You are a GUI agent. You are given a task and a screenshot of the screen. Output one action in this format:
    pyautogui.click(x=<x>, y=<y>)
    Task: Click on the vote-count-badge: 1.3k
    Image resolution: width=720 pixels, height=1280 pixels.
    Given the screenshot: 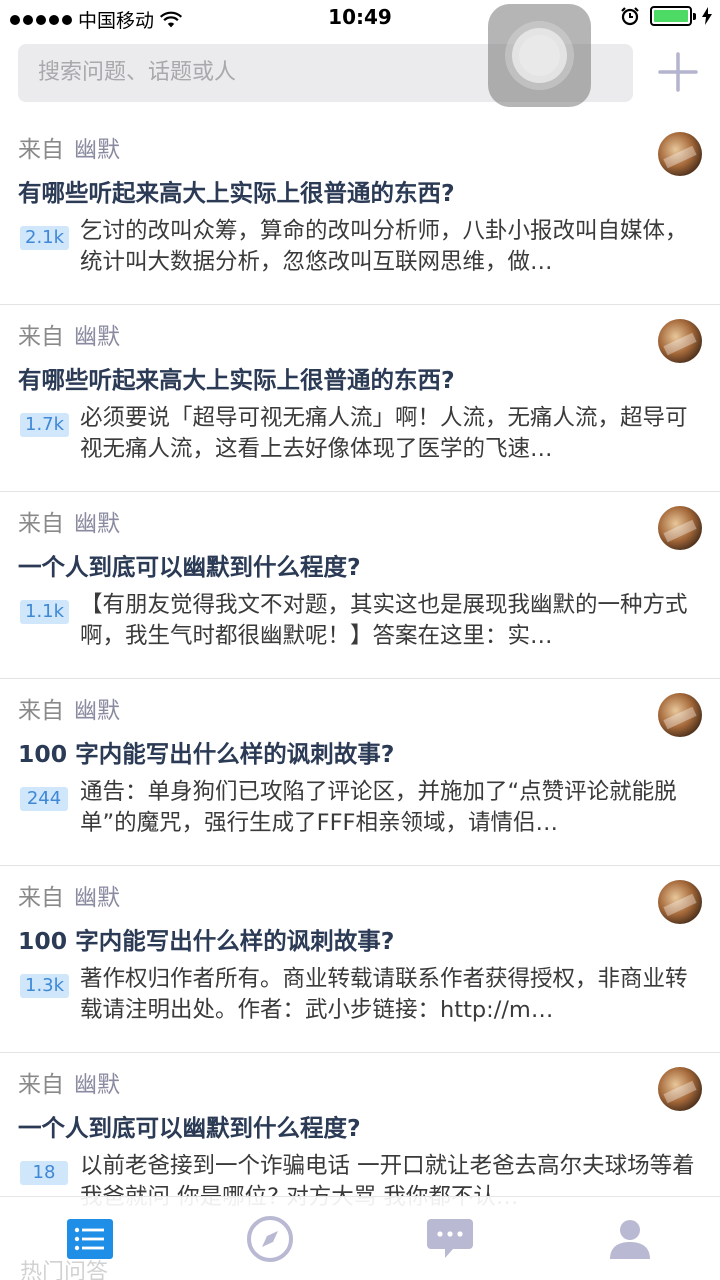 What is the action you would take?
    pyautogui.click(x=45, y=986)
    